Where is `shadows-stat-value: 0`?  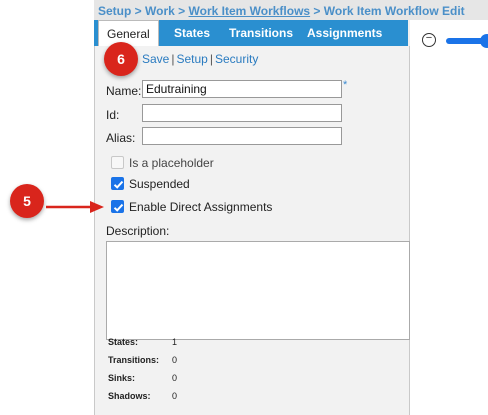
shadows-stat-value: 0 is located at coordinates (175, 396).